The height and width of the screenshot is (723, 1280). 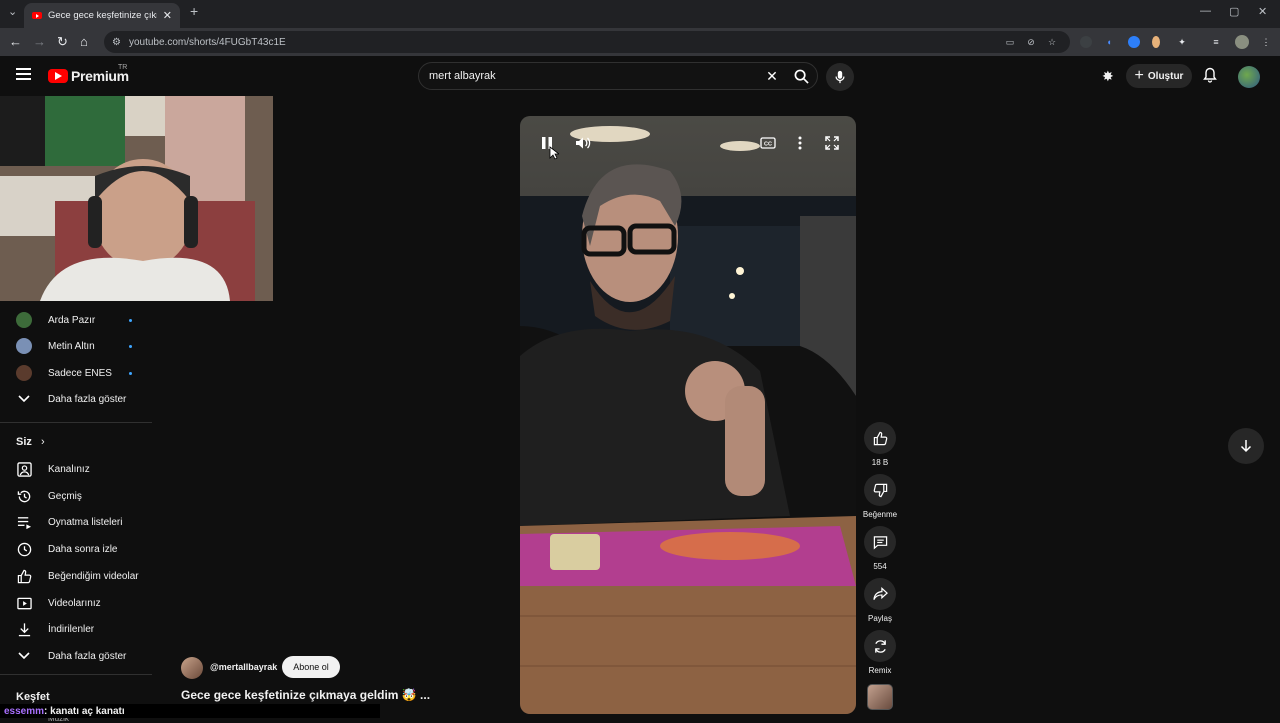 I want to click on extension-icon, so click(x=1086, y=42).